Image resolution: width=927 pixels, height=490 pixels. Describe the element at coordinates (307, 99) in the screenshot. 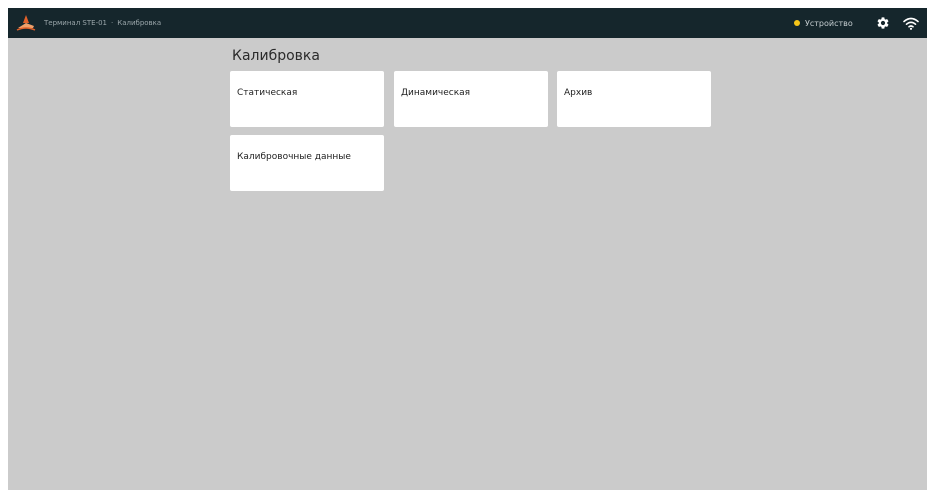

I see `static-calibration-card: Статическая` at that location.